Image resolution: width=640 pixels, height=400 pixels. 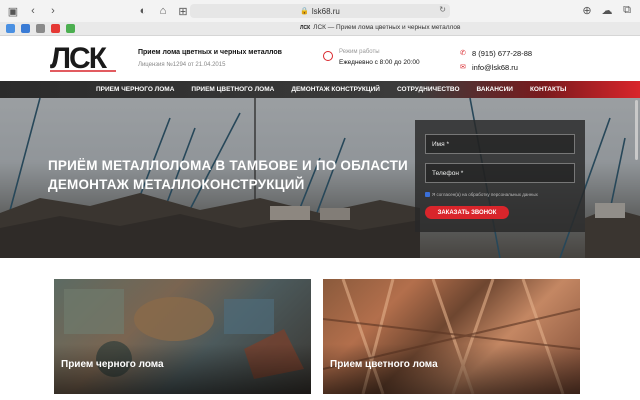 What do you see at coordinates (500, 173) in the screenshot?
I see `phone-input: Телефон *` at bounding box center [500, 173].